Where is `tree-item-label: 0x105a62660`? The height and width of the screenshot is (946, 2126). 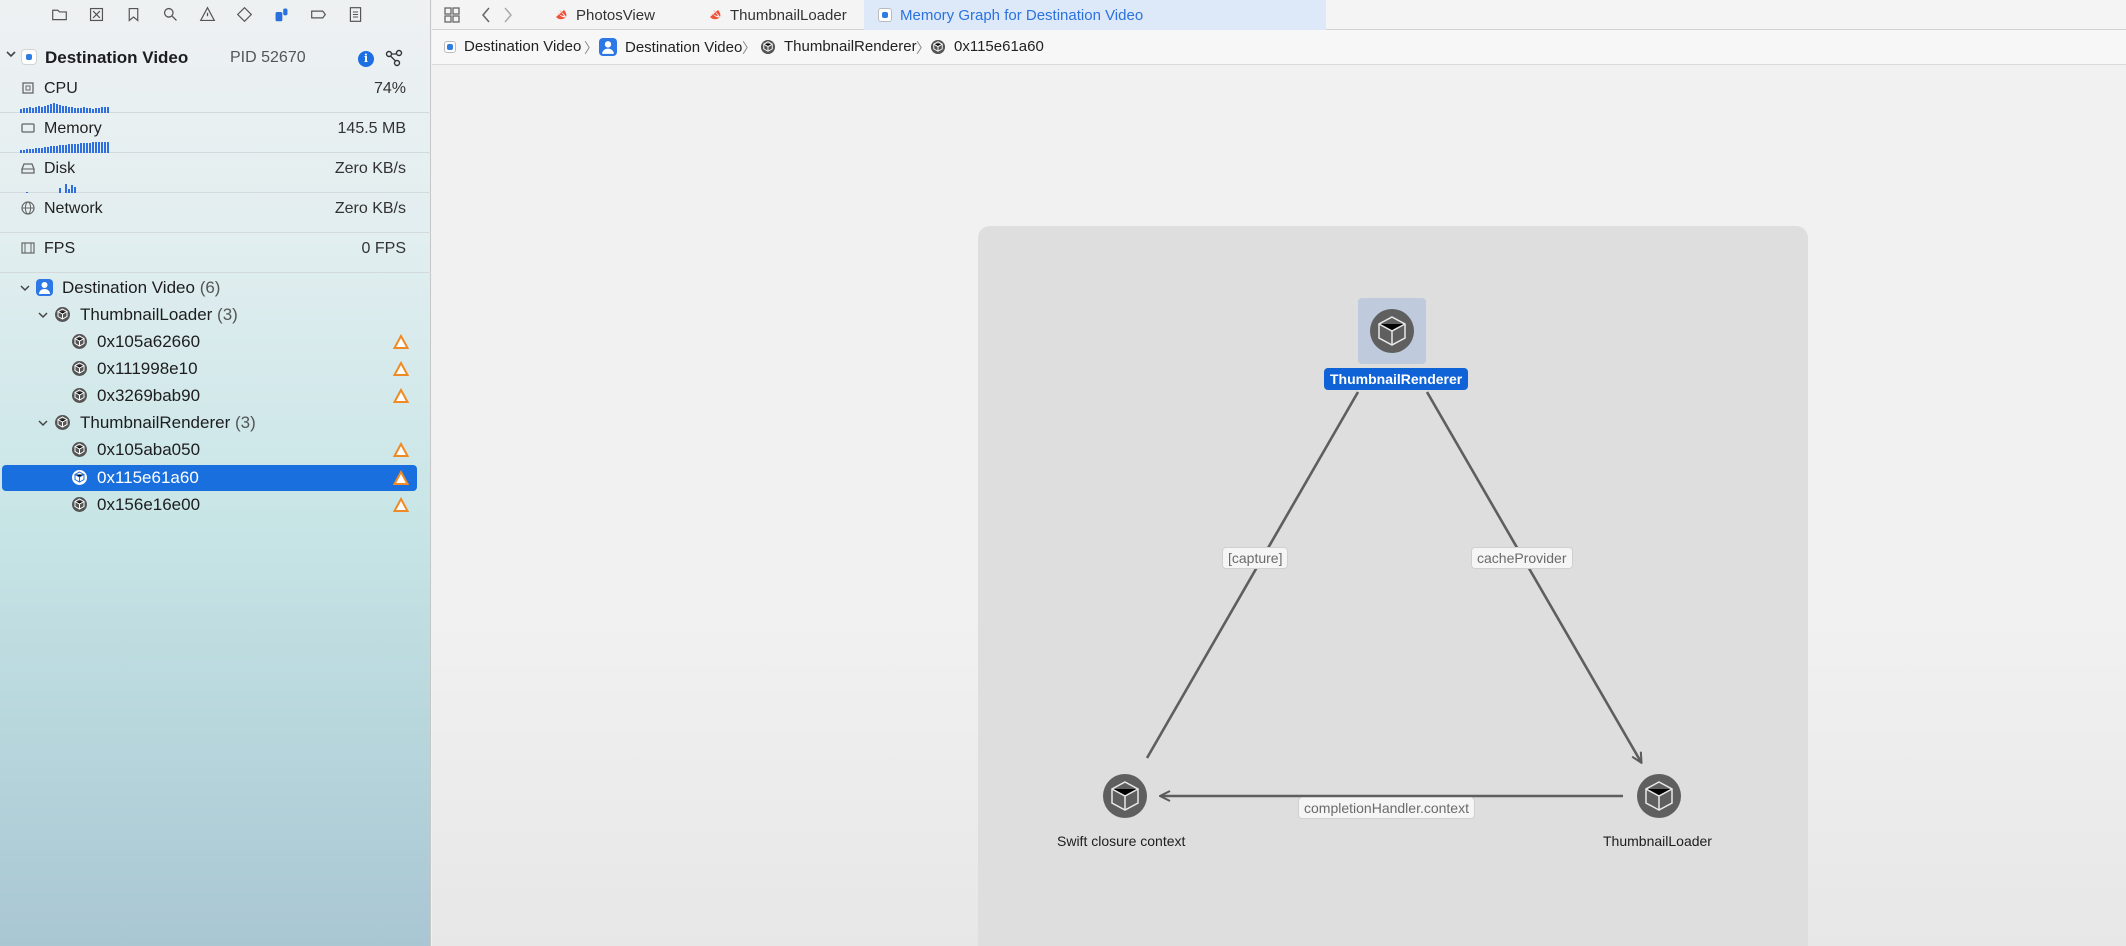
tree-item-label: 0x105a62660 is located at coordinates (149, 341).